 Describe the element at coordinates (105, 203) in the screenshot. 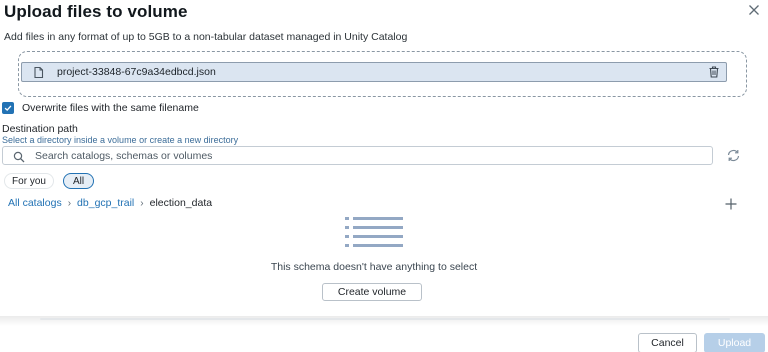

I see `breadcrumb-catalog: db_gcp_trail` at that location.